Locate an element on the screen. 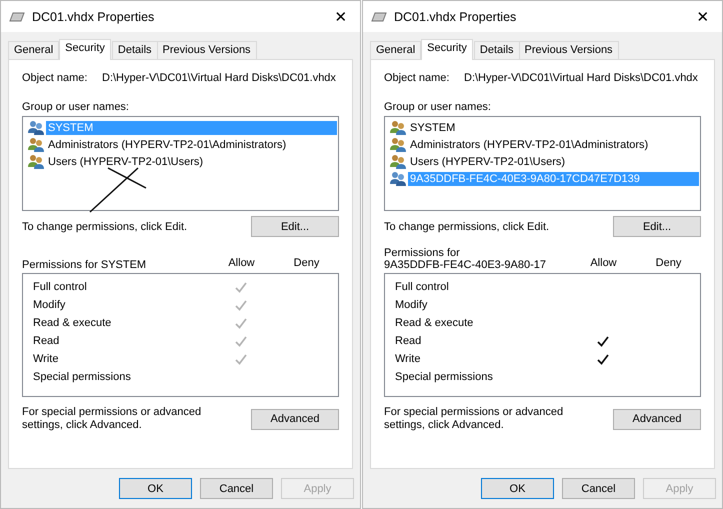 Image resolution: width=723 pixels, height=509 pixels. permissions-label: 9A35DDFB-FE4C-40E3-9A80-17 is located at coordinates (466, 265).